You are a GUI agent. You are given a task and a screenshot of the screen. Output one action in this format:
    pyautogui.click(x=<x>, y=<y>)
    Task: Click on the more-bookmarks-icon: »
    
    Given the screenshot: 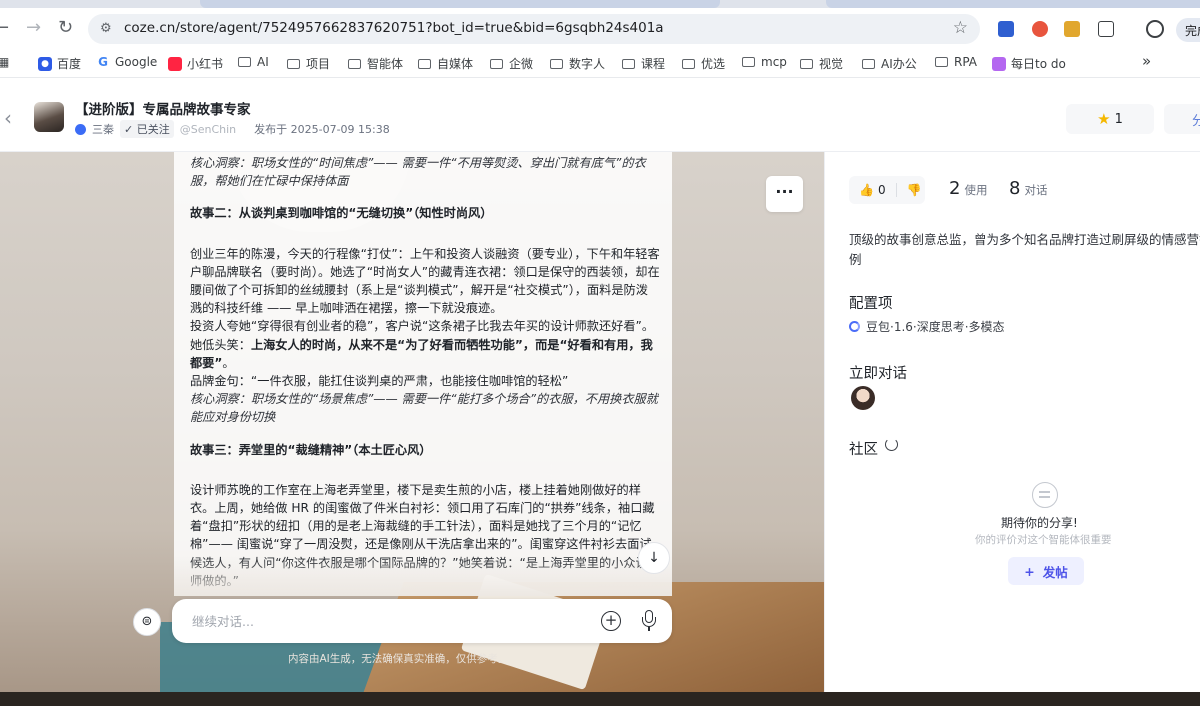 What is the action you would take?
    pyautogui.click(x=1146, y=61)
    